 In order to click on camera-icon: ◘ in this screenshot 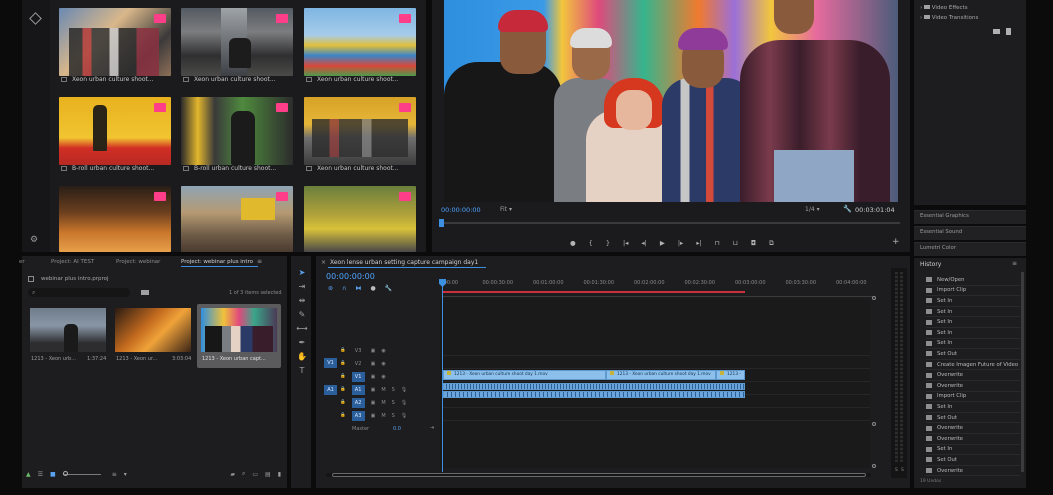, I will do `click(753, 243)`.